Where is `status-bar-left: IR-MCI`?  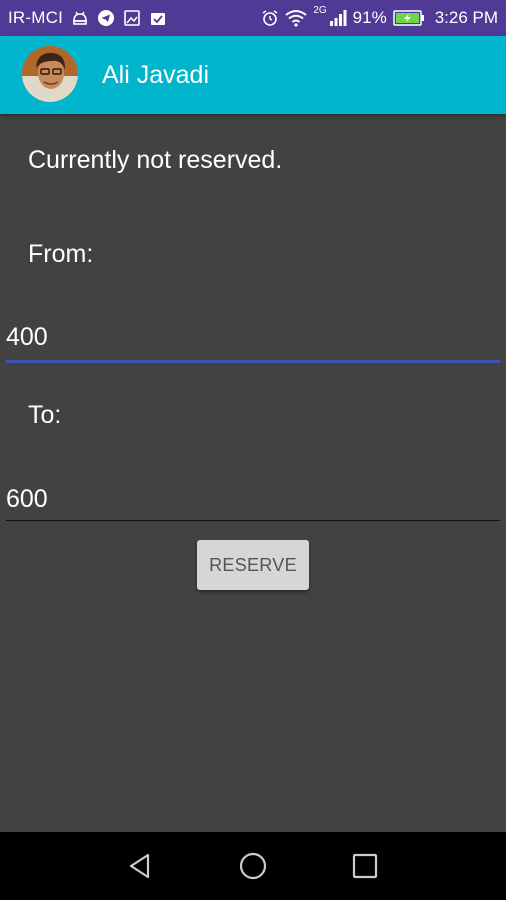
status-bar-left: IR-MCI is located at coordinates (87, 18).